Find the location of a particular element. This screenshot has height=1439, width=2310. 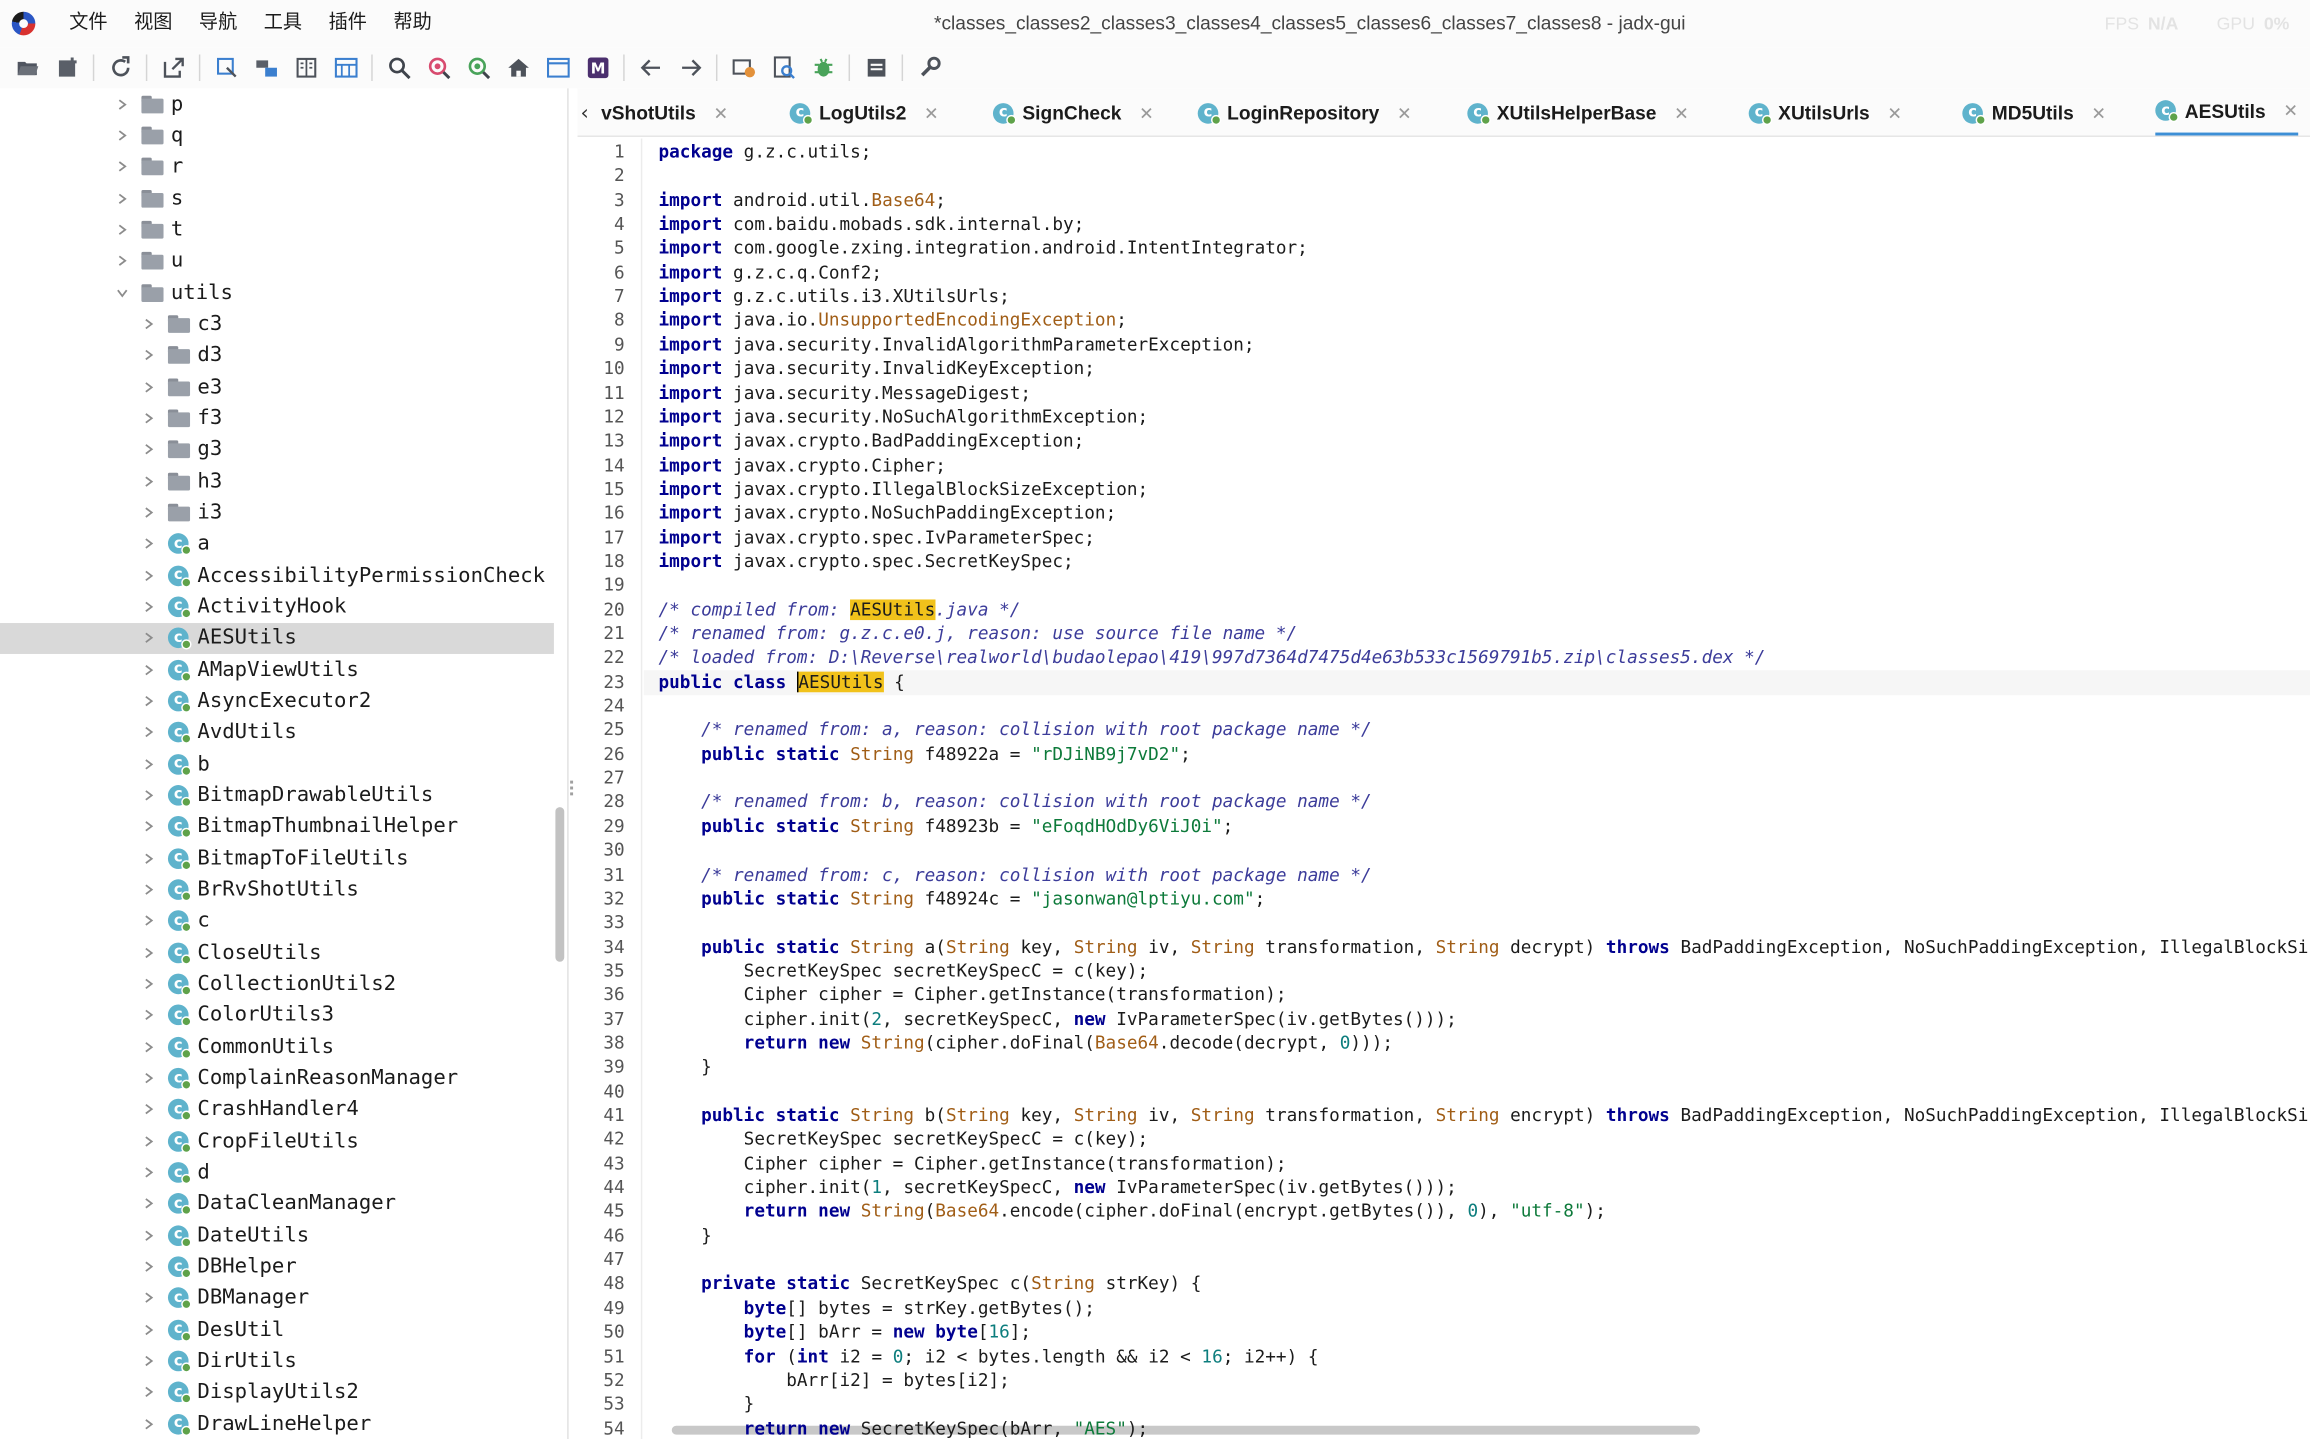

reload-icon is located at coordinates (120, 68).